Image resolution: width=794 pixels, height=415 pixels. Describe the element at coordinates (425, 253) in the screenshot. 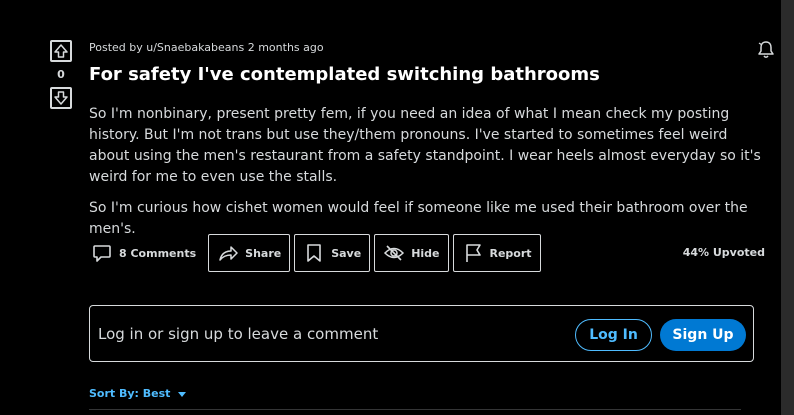

I see `hide-label: Hide` at that location.